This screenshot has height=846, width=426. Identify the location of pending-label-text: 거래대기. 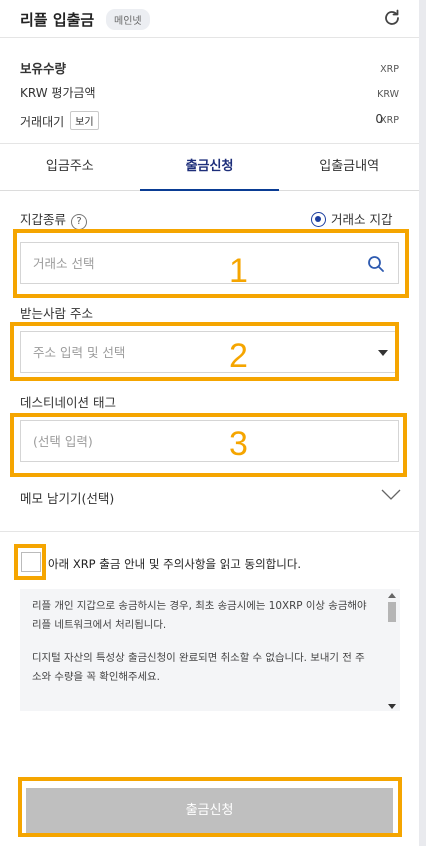
(42, 122).